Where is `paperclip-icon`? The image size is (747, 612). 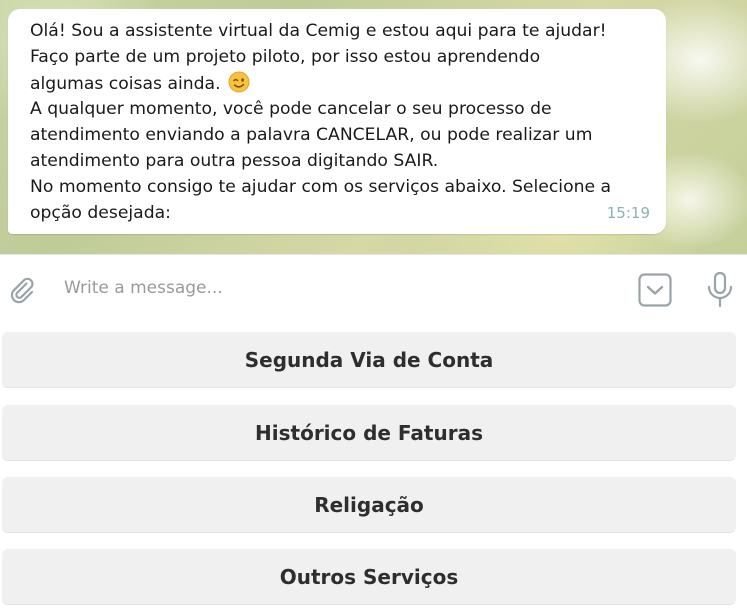
paperclip-icon is located at coordinates (22, 290).